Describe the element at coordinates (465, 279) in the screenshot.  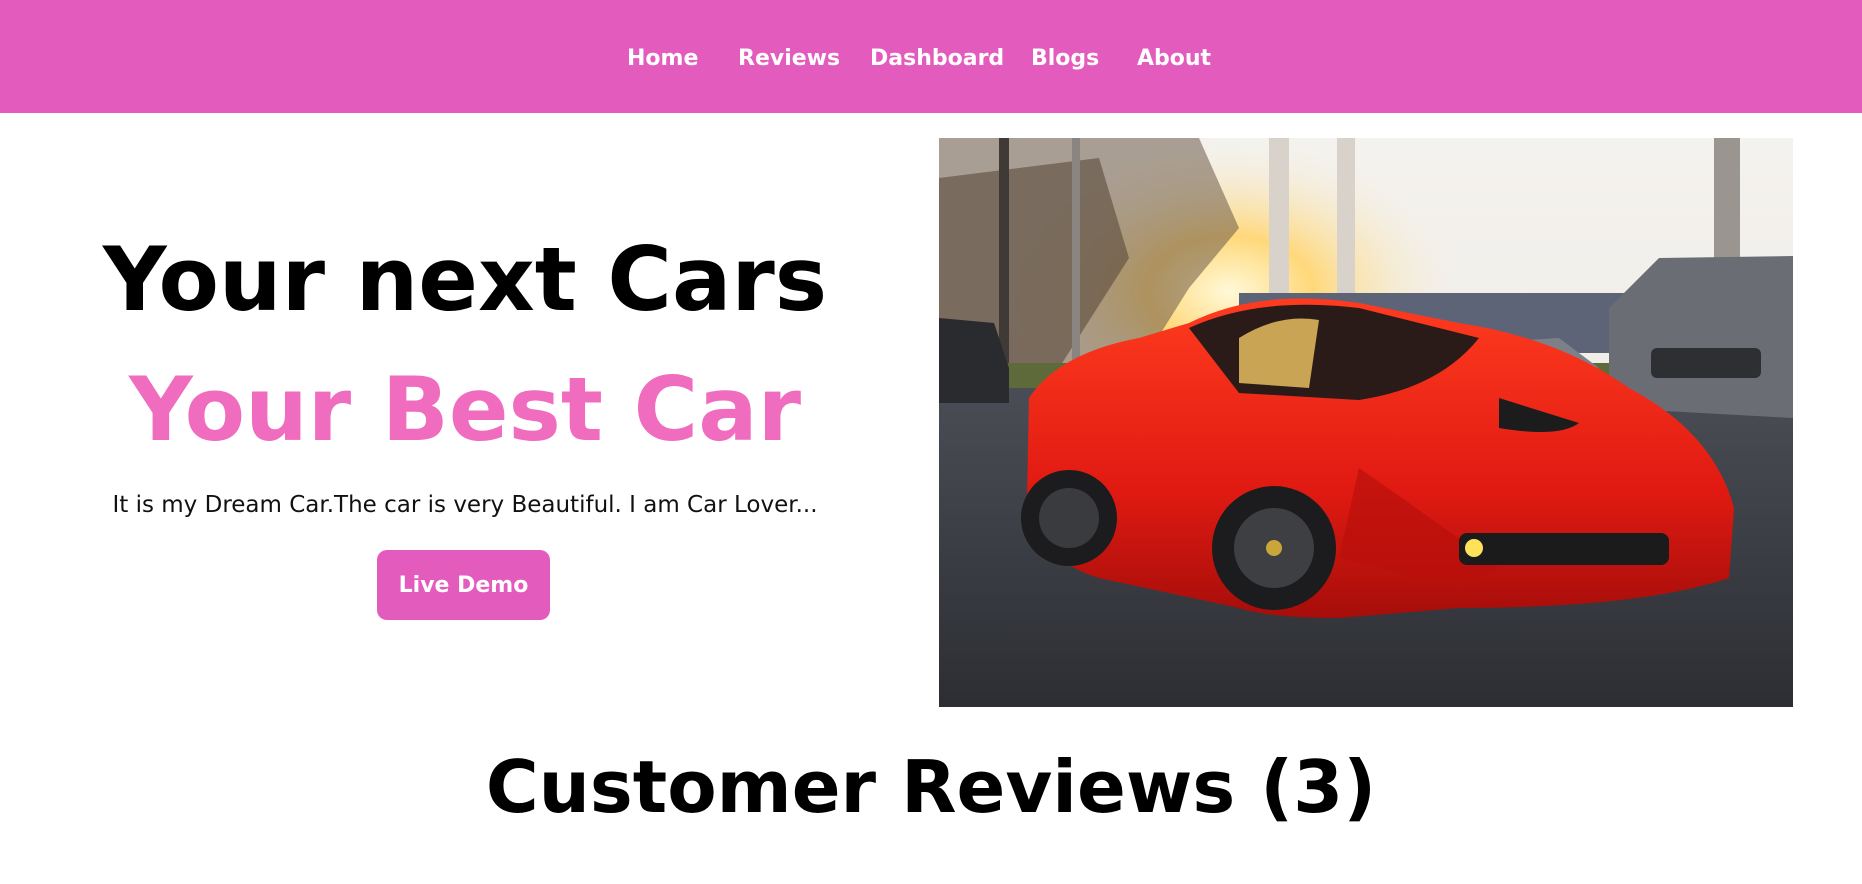
I see `hero-headline: Your next Cars` at that location.